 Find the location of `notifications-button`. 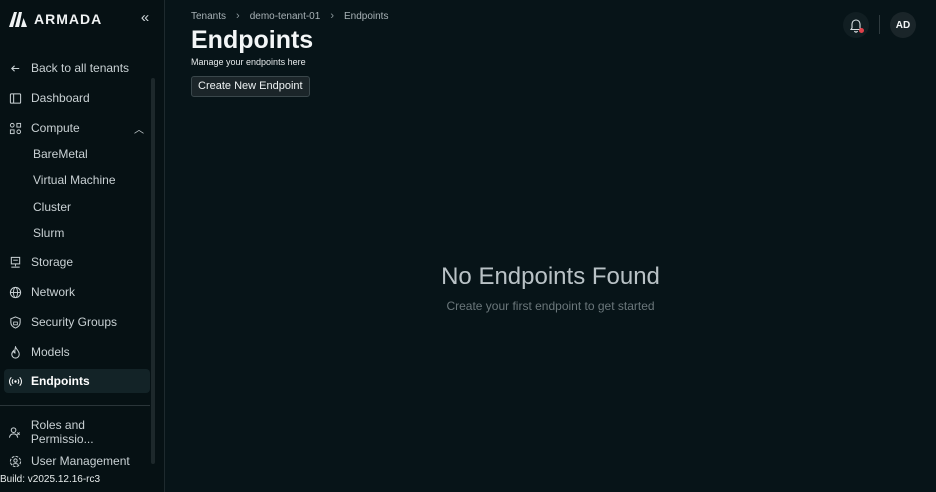

notifications-button is located at coordinates (856, 25).